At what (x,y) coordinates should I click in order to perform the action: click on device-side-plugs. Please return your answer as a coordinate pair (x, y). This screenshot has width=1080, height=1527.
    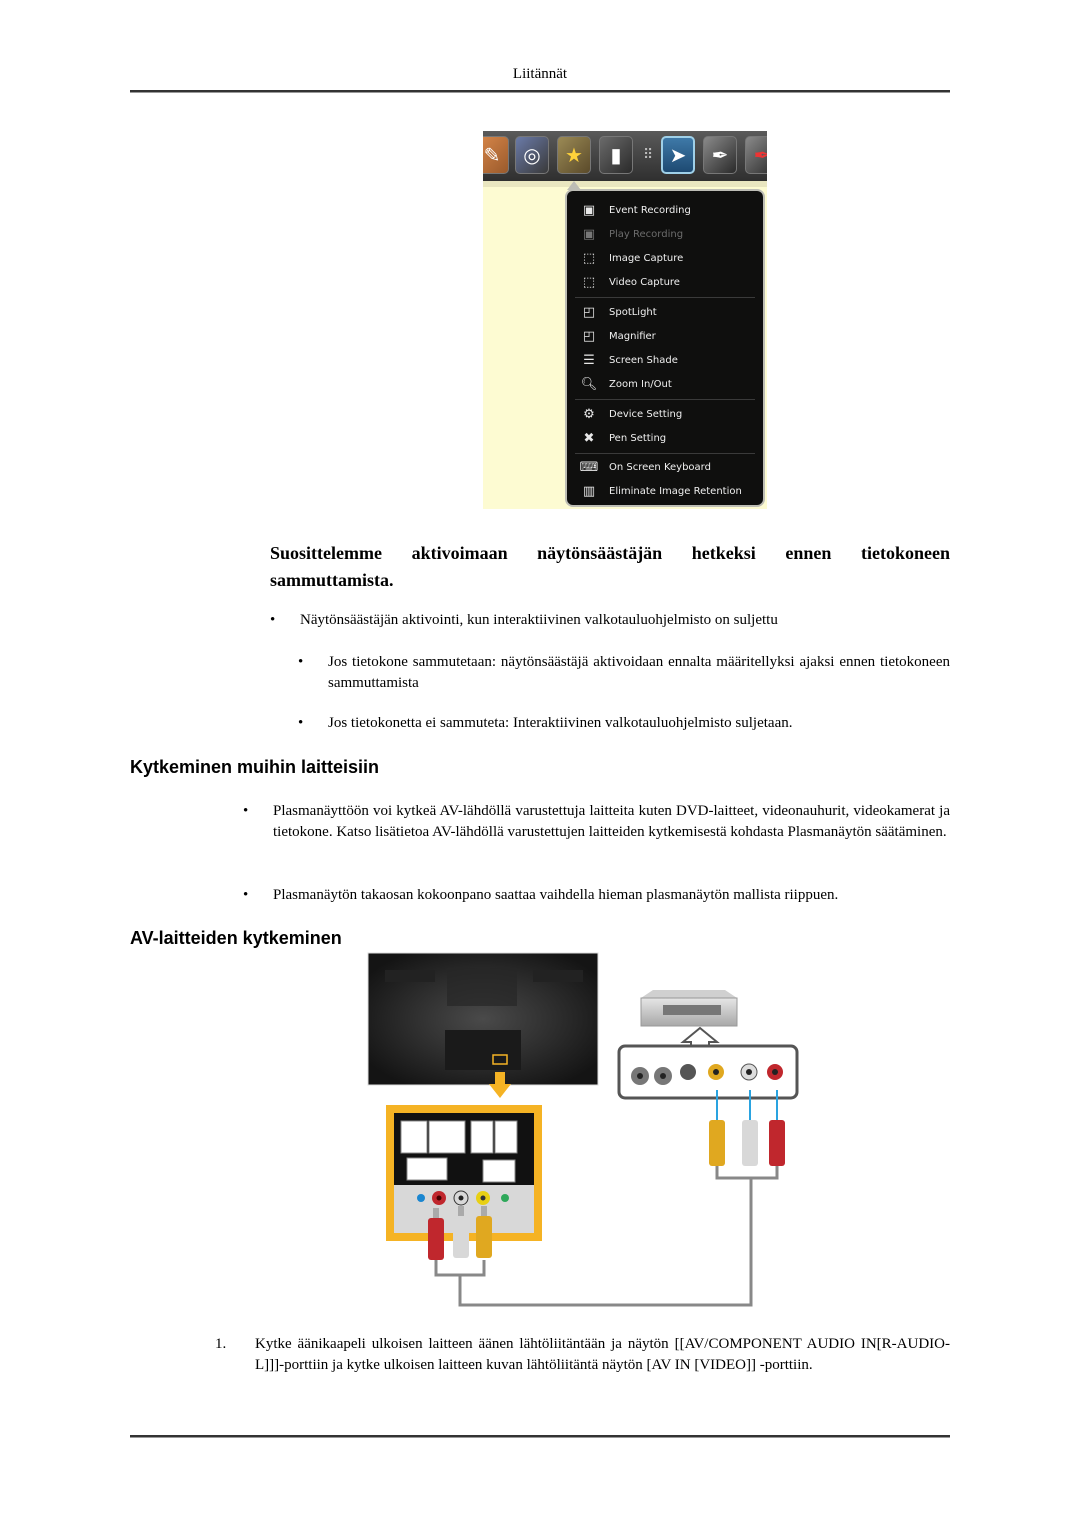
    Looking at the image, I should click on (747, 1128).